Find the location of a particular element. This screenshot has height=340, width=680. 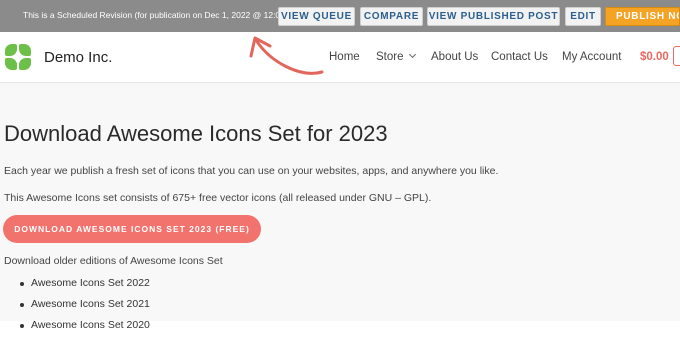

chevron-down-icon is located at coordinates (412, 54).